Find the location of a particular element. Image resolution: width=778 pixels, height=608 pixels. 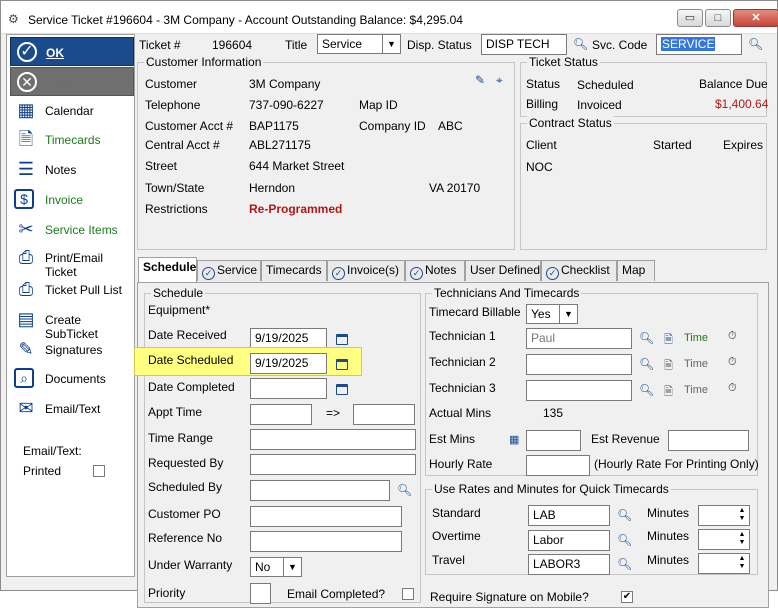

technician-2-search-icon: 🔍︎ is located at coordinates (646, 364).